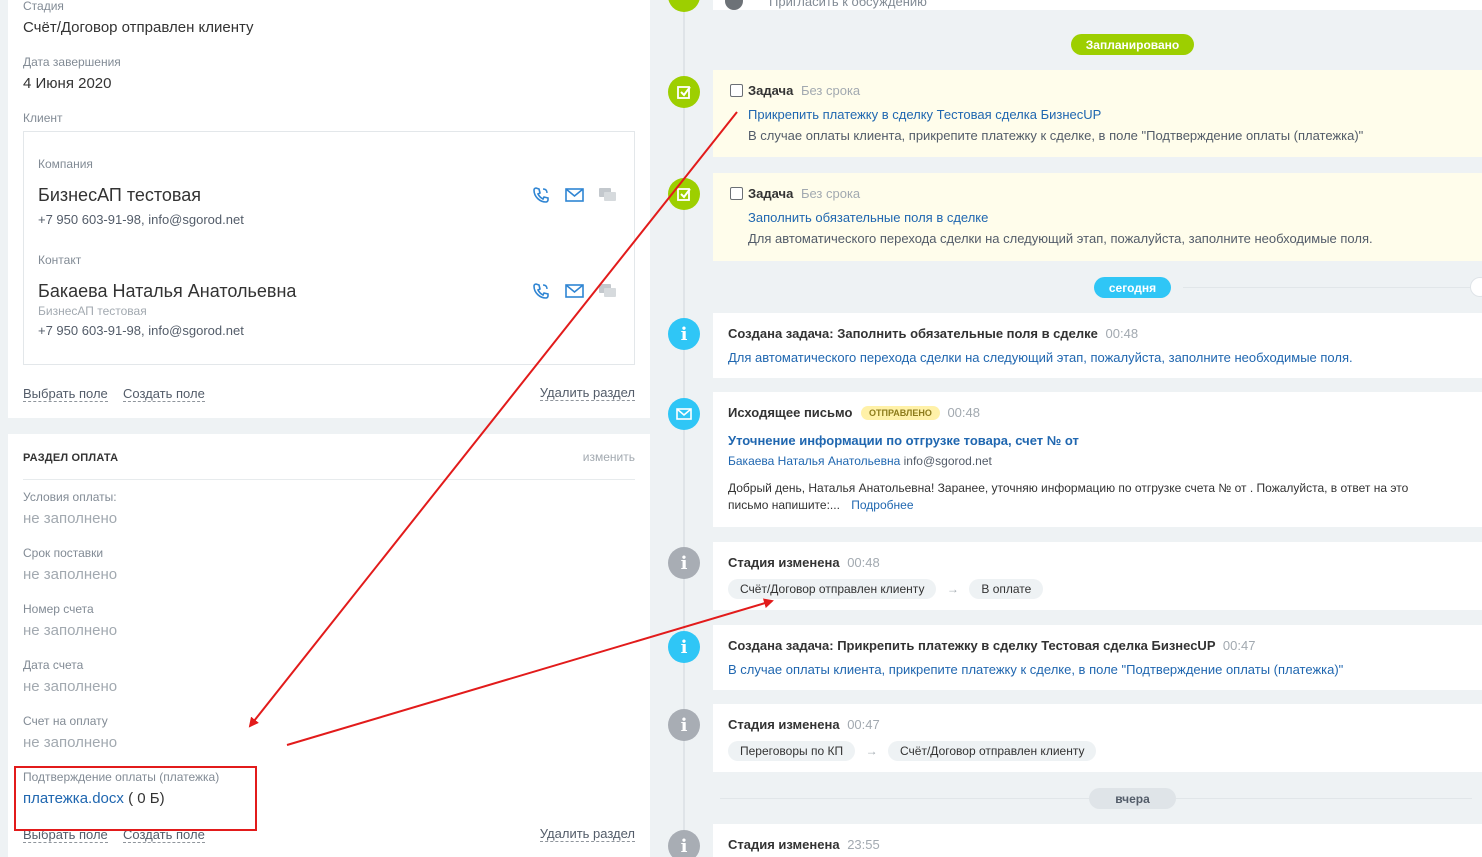 This screenshot has height=857, width=1482. What do you see at coordinates (868, 217) in the screenshot?
I see `task-link: Заполнить обязательные поля в сделке` at bounding box center [868, 217].